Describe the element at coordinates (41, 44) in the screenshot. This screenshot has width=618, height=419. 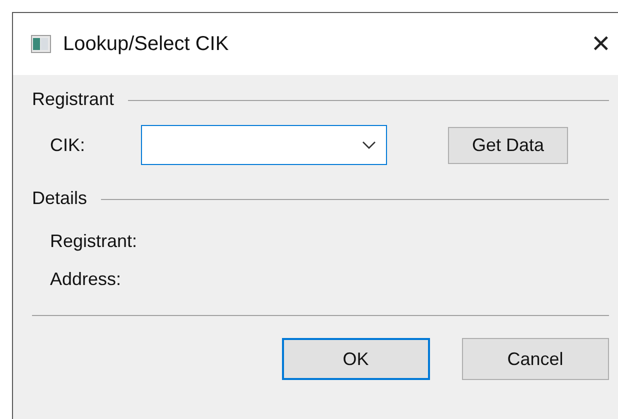
I see `window-icon` at that location.